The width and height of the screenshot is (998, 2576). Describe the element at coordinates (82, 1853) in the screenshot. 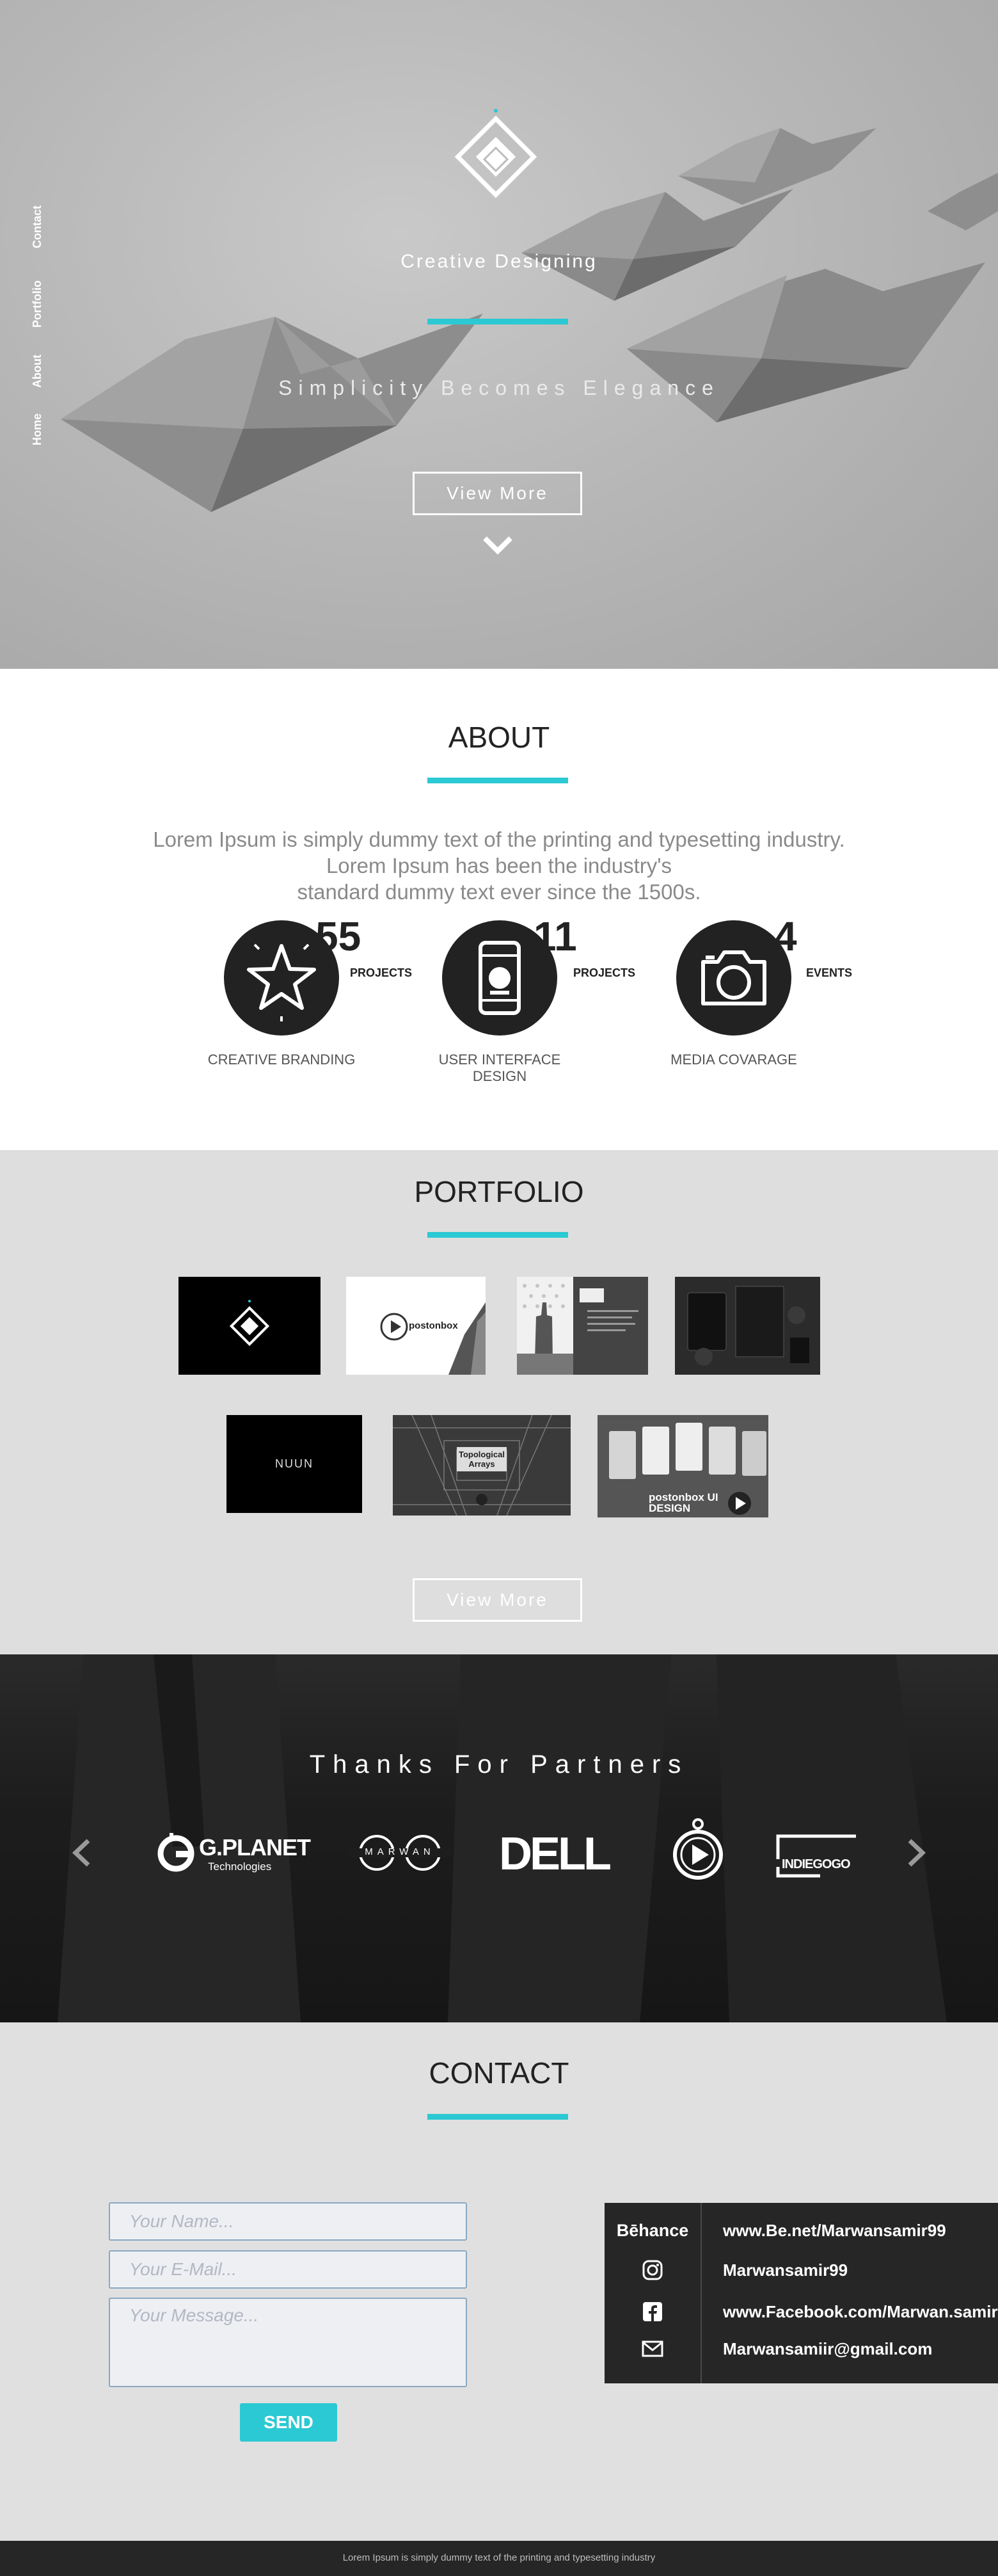

I see `chevron-left-icon` at that location.